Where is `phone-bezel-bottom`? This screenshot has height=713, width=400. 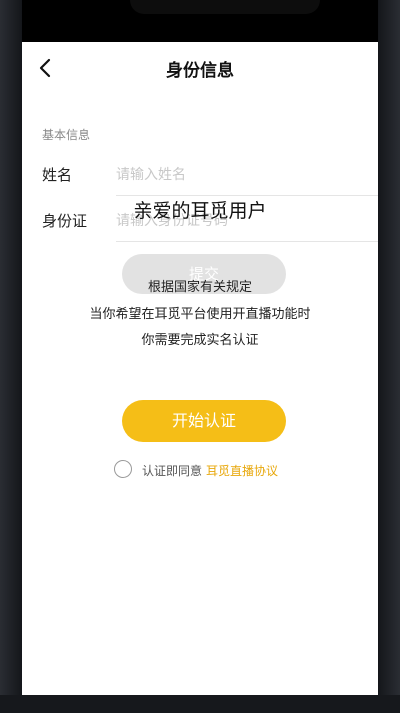
phone-bezel-bottom is located at coordinates (200, 704).